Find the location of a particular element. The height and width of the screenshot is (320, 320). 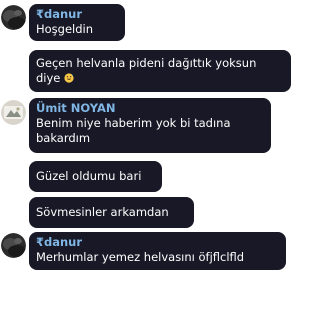

message-bubble: Güzel oldumu bari is located at coordinates (95, 176).